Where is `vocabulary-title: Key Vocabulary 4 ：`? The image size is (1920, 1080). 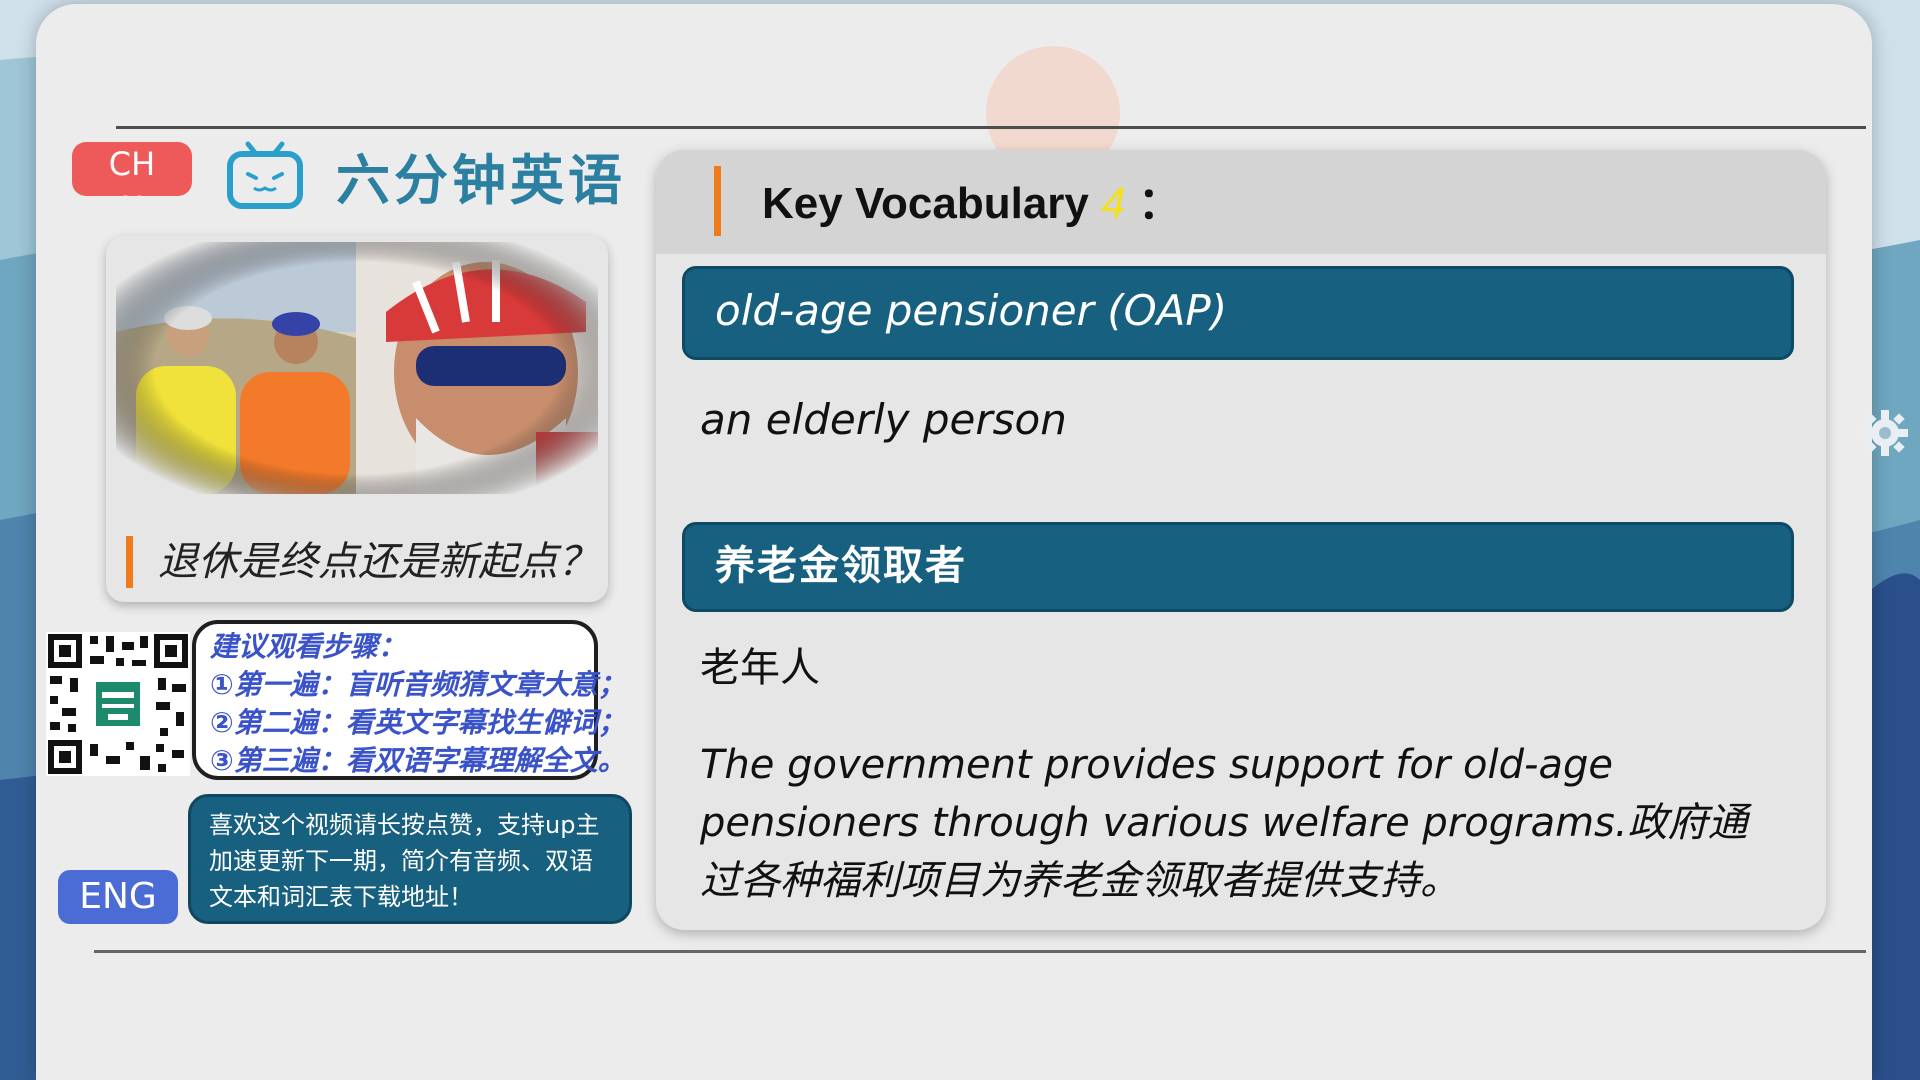
vocabulary-title: Key Vocabulary 4 ： is located at coordinates (972, 204).